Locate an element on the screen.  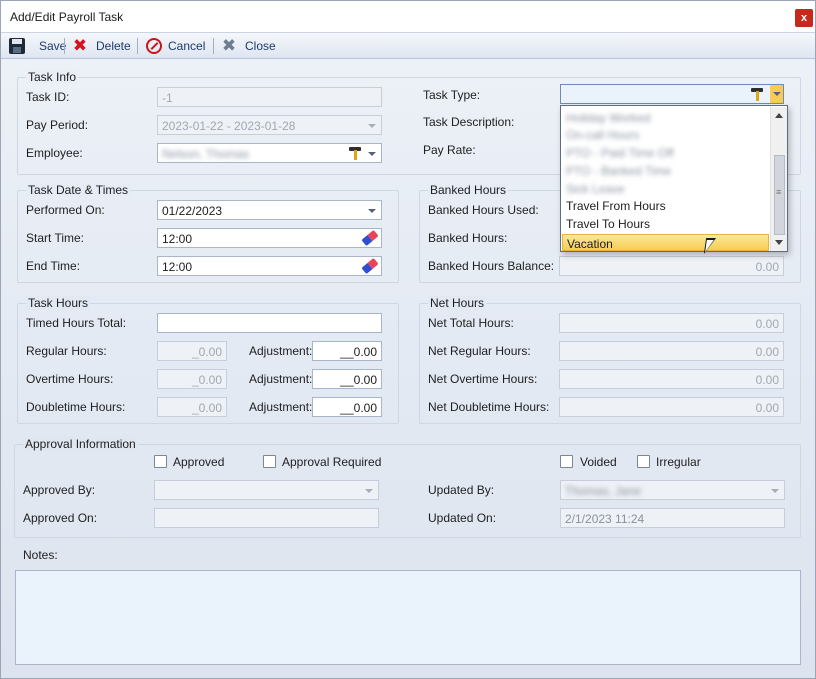
close-icon: ✖ is located at coordinates (229, 45).